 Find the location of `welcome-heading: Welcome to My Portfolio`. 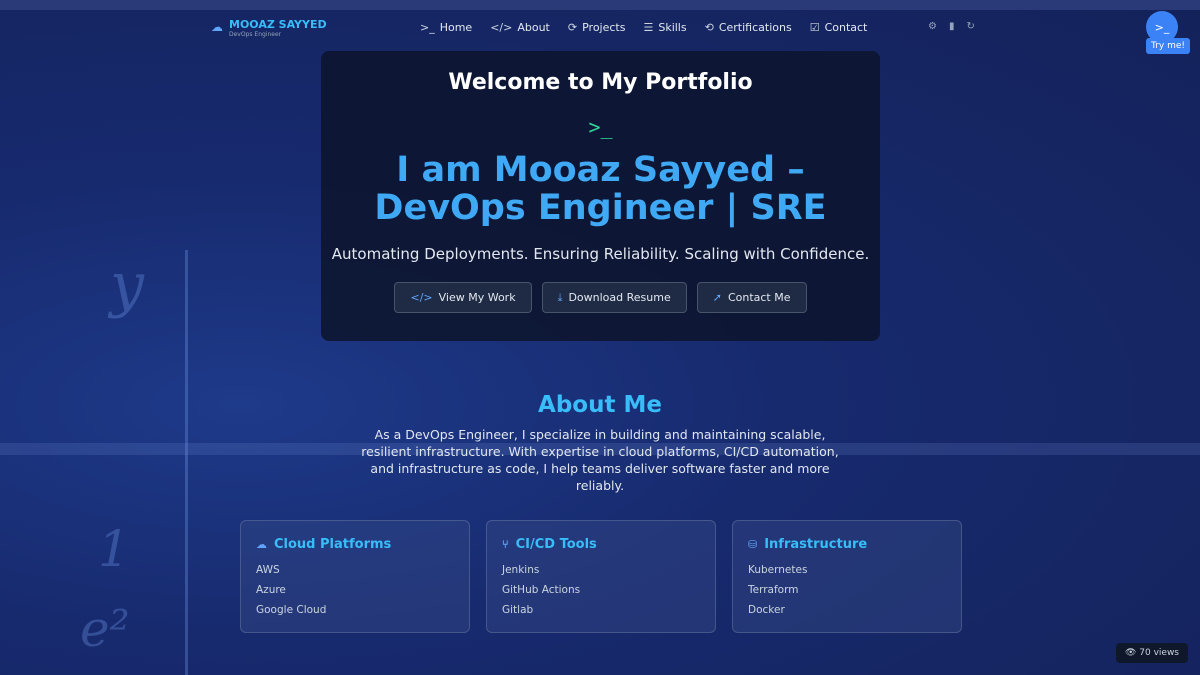

welcome-heading: Welcome to My Portfolio is located at coordinates (600, 82).